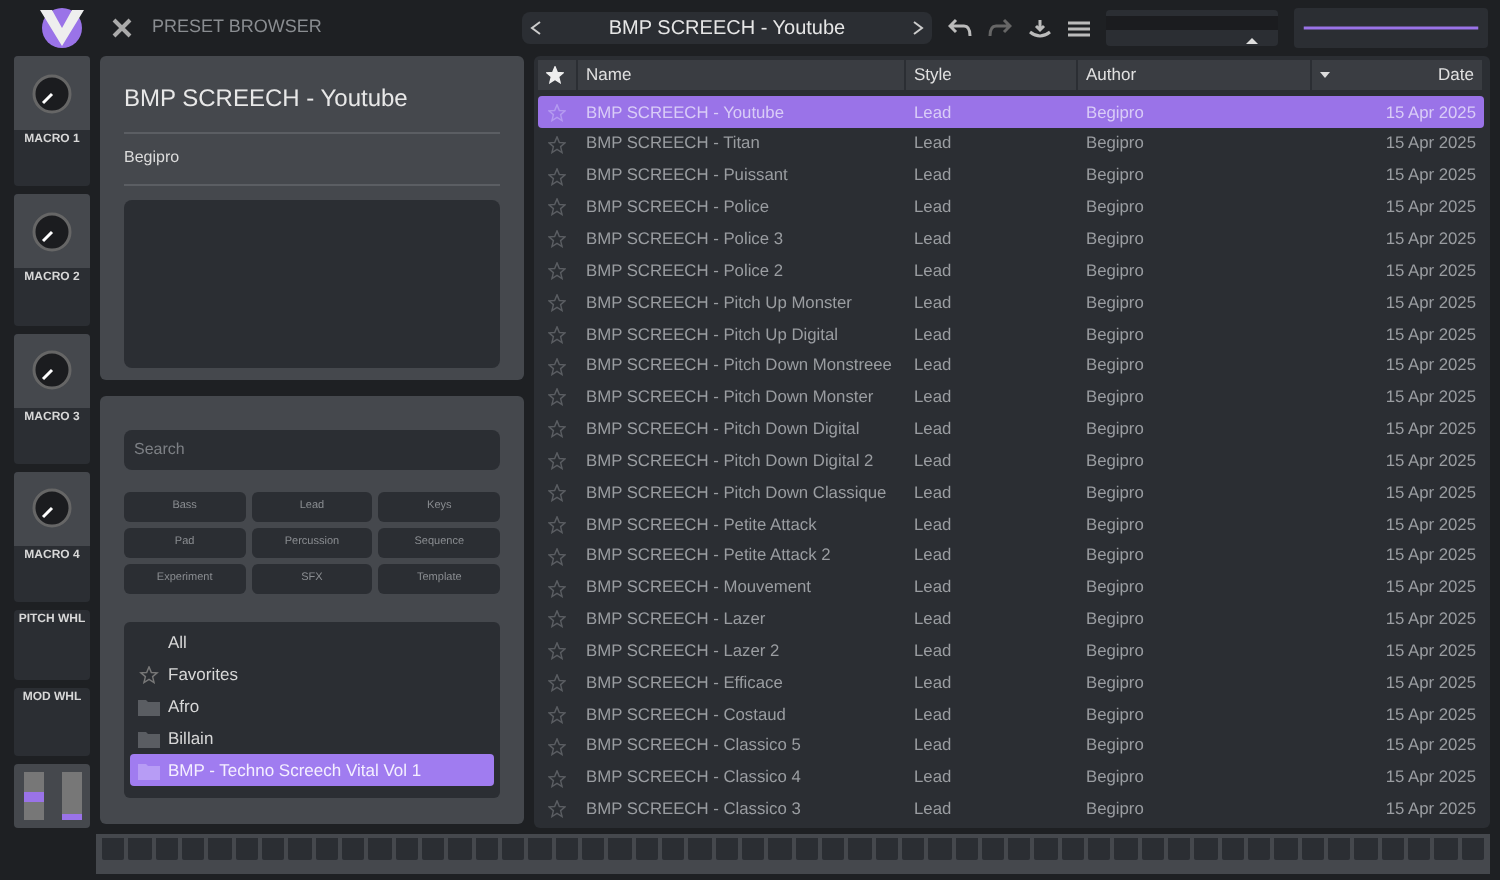  What do you see at coordinates (312, 738) in the screenshot?
I see `folder-item: Billain` at bounding box center [312, 738].